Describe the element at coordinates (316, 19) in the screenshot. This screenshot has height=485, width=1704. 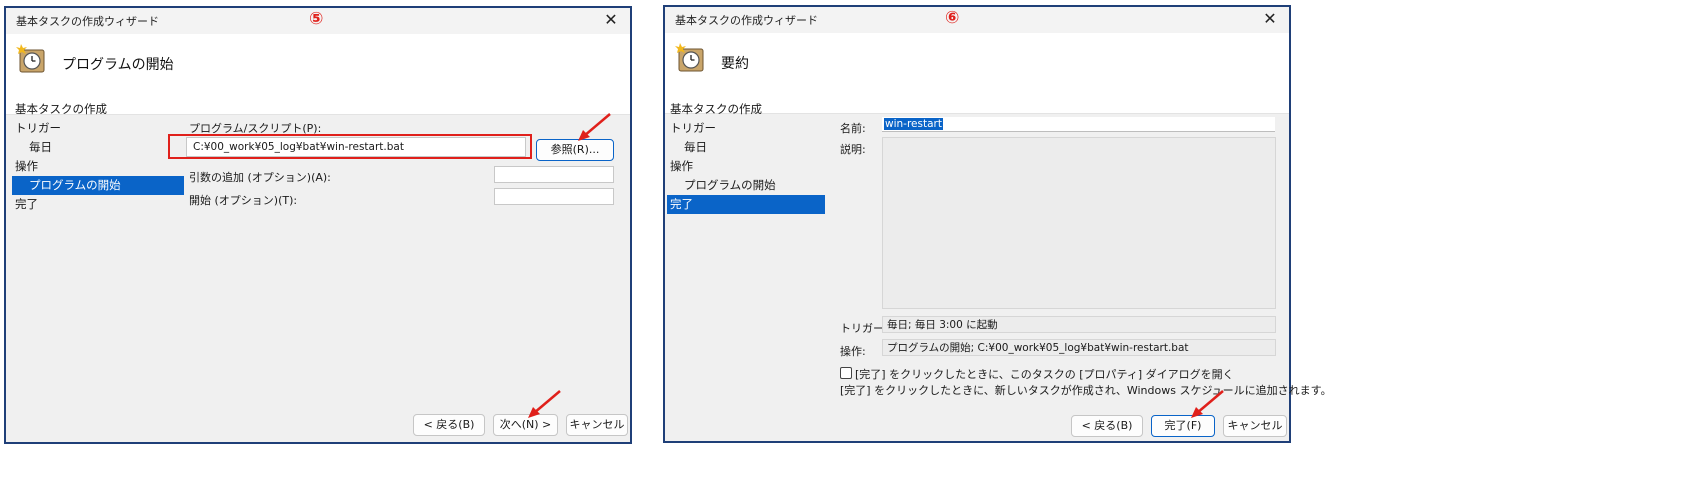
I see `step-marker: ⑤` at that location.